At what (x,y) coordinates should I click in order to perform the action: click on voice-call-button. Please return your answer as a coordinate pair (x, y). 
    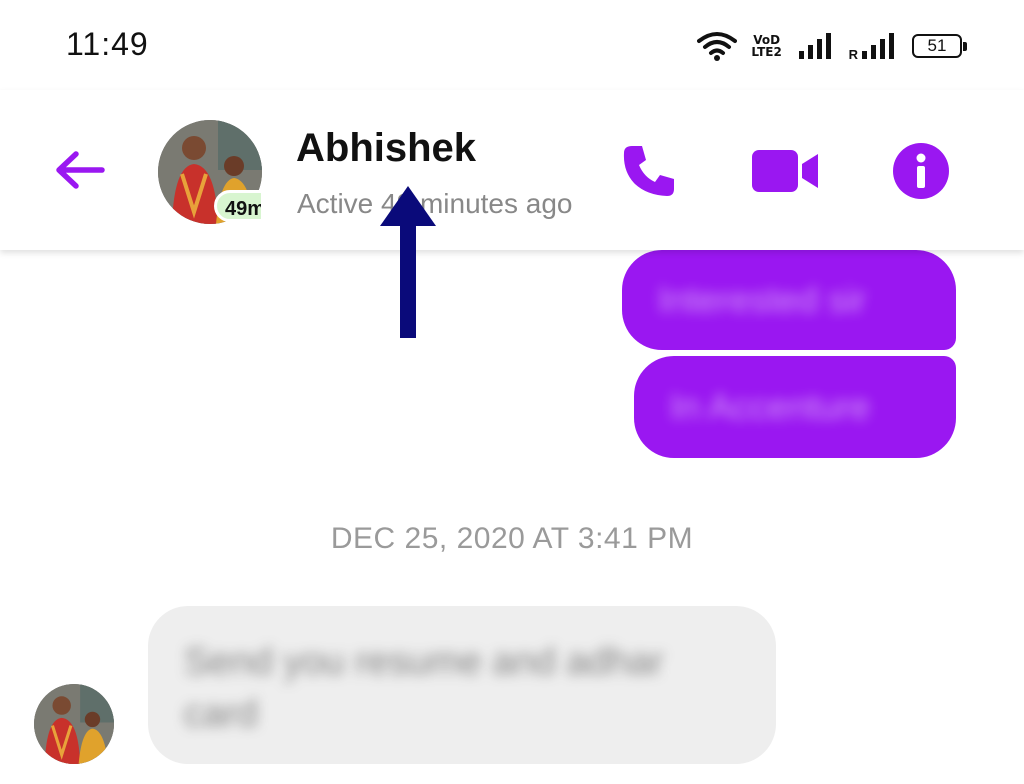
    Looking at the image, I should click on (649, 173).